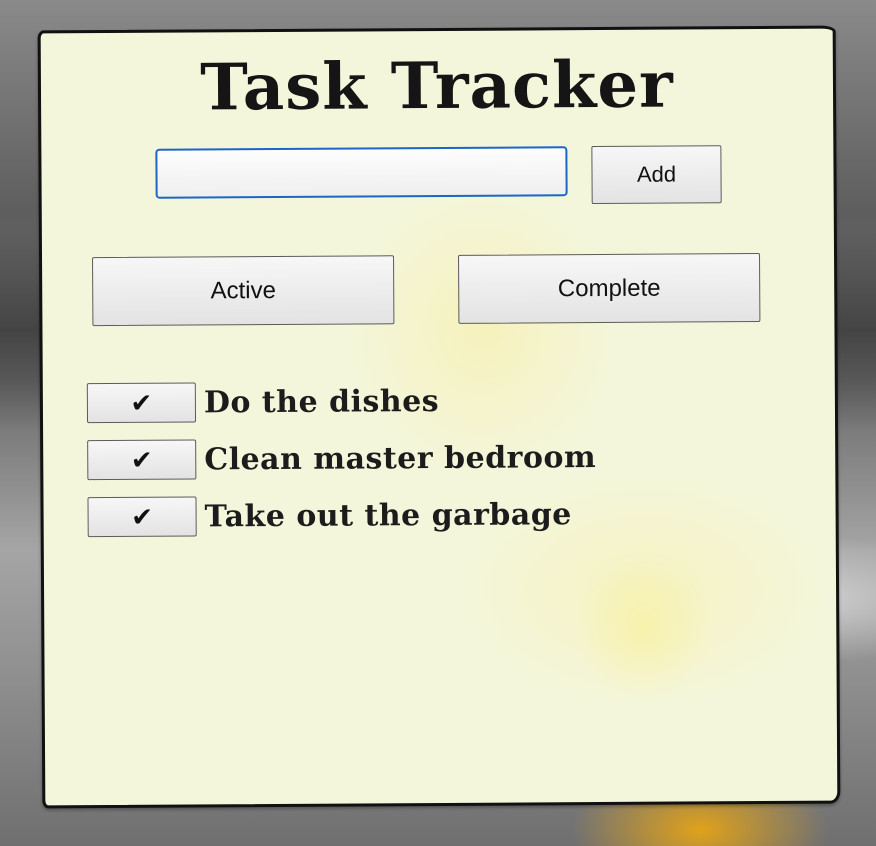 The height and width of the screenshot is (846, 876). Describe the element at coordinates (243, 291) in the screenshot. I see `active-filter-button: Active` at that location.